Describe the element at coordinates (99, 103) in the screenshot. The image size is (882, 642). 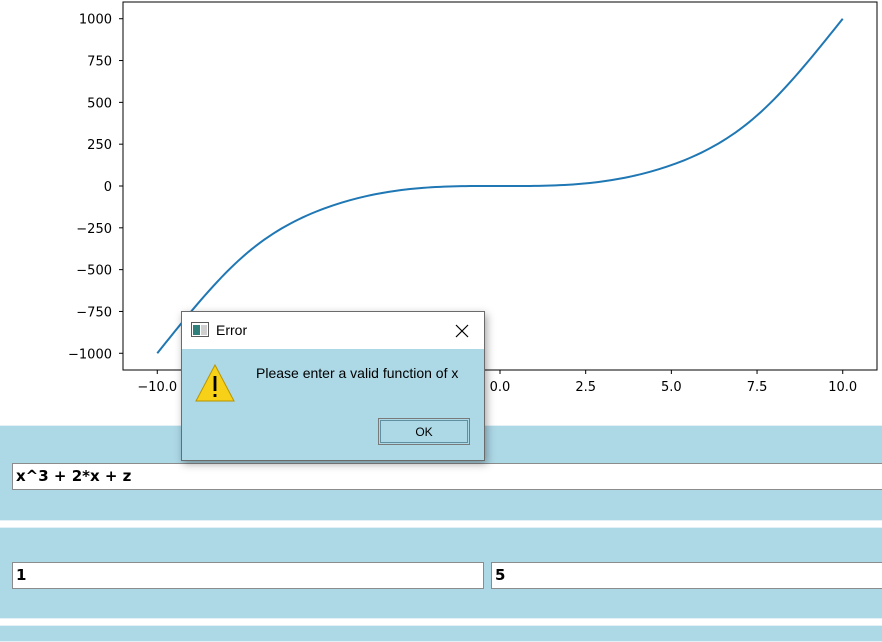
I see `y-tick-label: 500` at that location.